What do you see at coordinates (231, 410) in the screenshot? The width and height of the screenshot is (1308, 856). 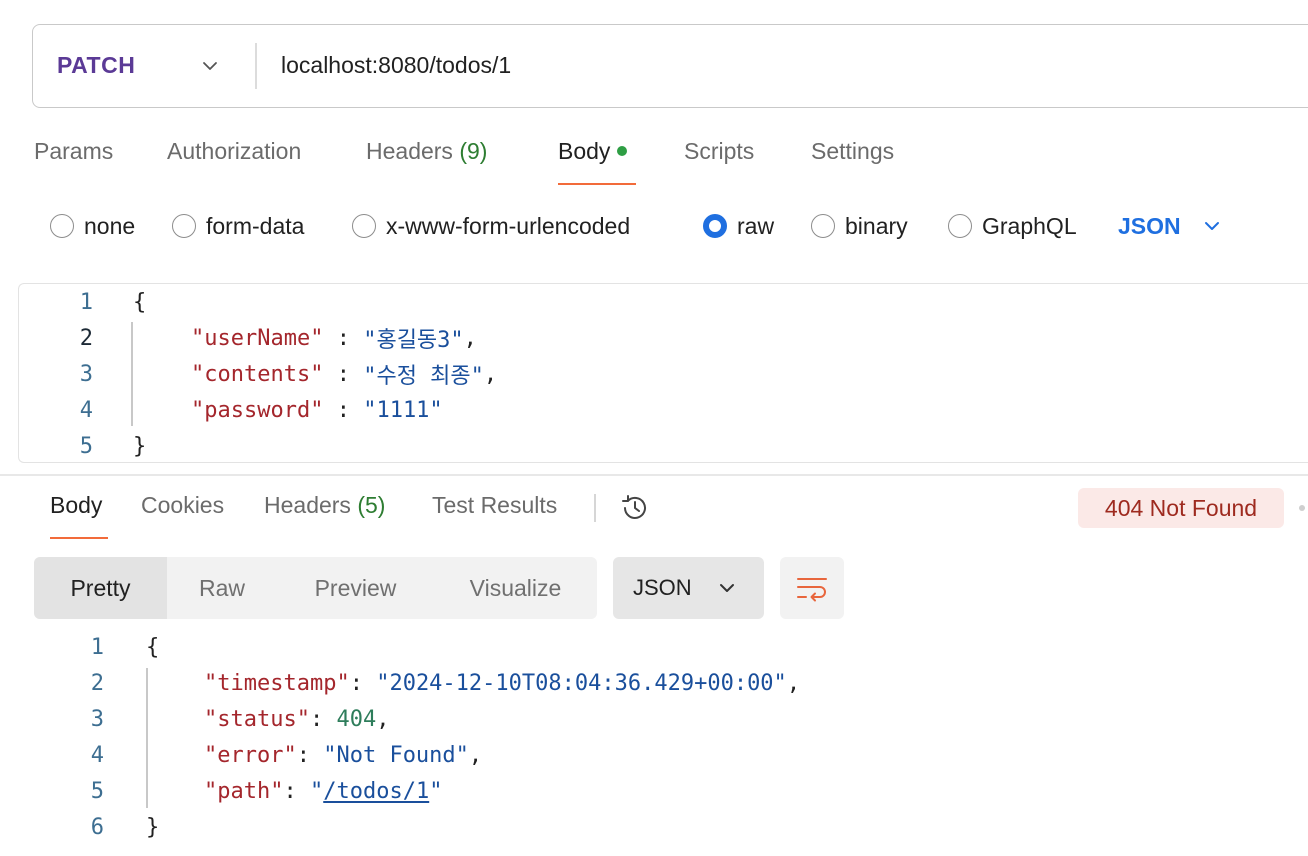 I see `code-line: 4 "password" : "1111"` at bounding box center [231, 410].